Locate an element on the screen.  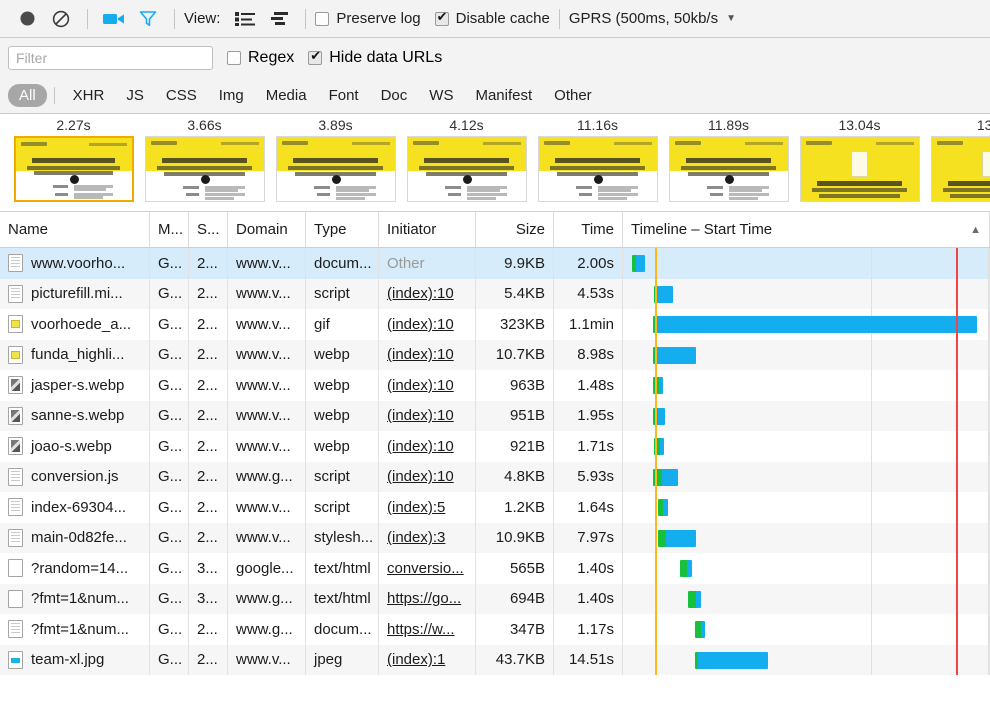
type-filter-js: JS is located at coordinates (135, 95).